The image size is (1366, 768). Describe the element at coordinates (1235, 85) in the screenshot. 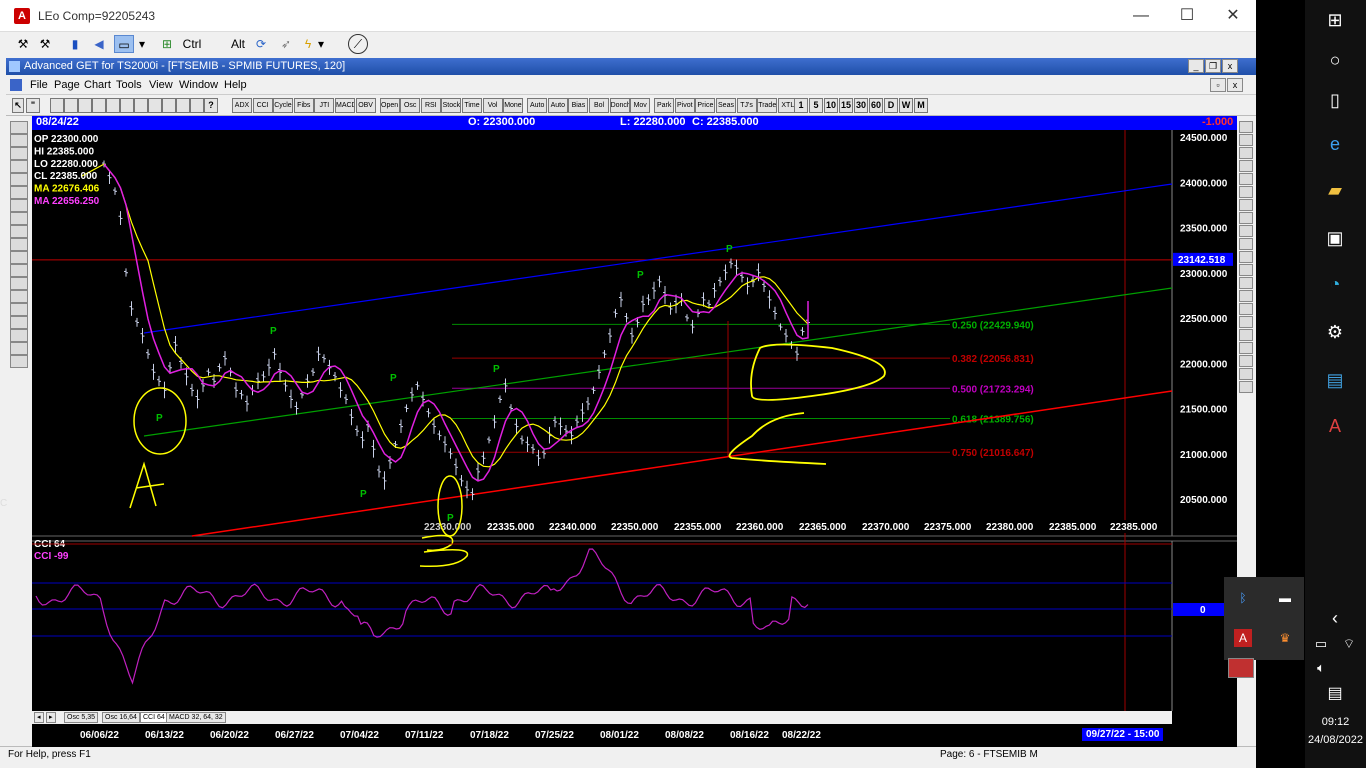

I see `mdi-close-button: x` at that location.